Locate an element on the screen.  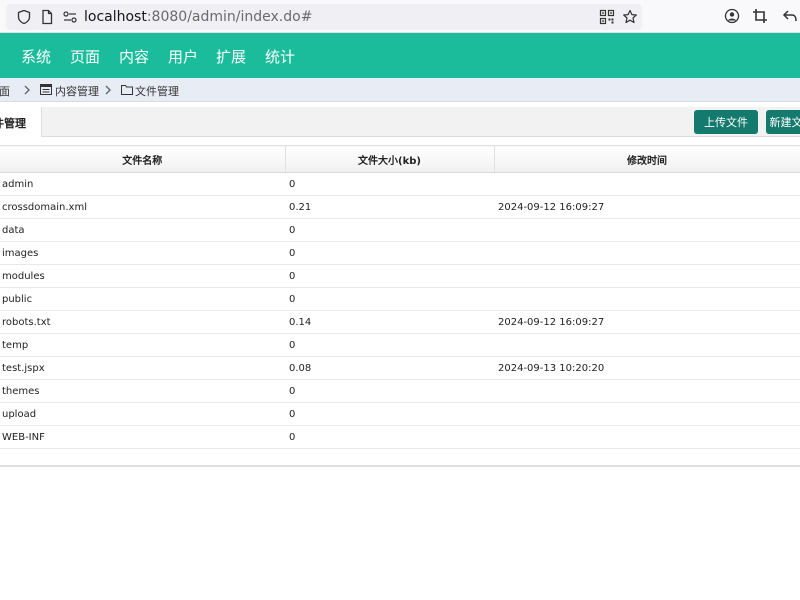
table-row: upload 0 is located at coordinates (400, 414).